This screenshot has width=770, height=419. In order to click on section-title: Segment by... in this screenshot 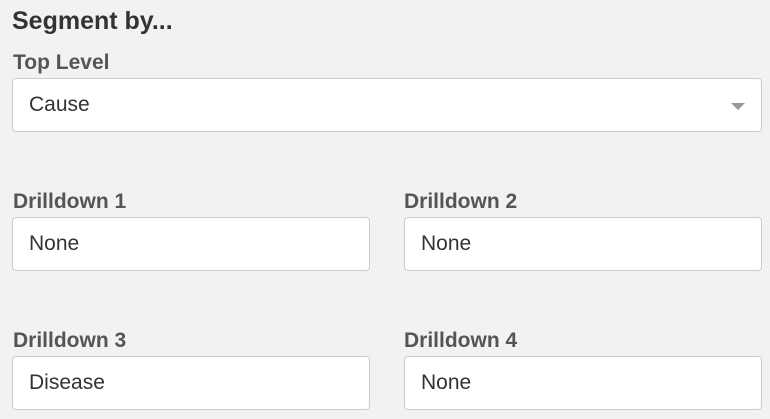, I will do `click(92, 21)`.